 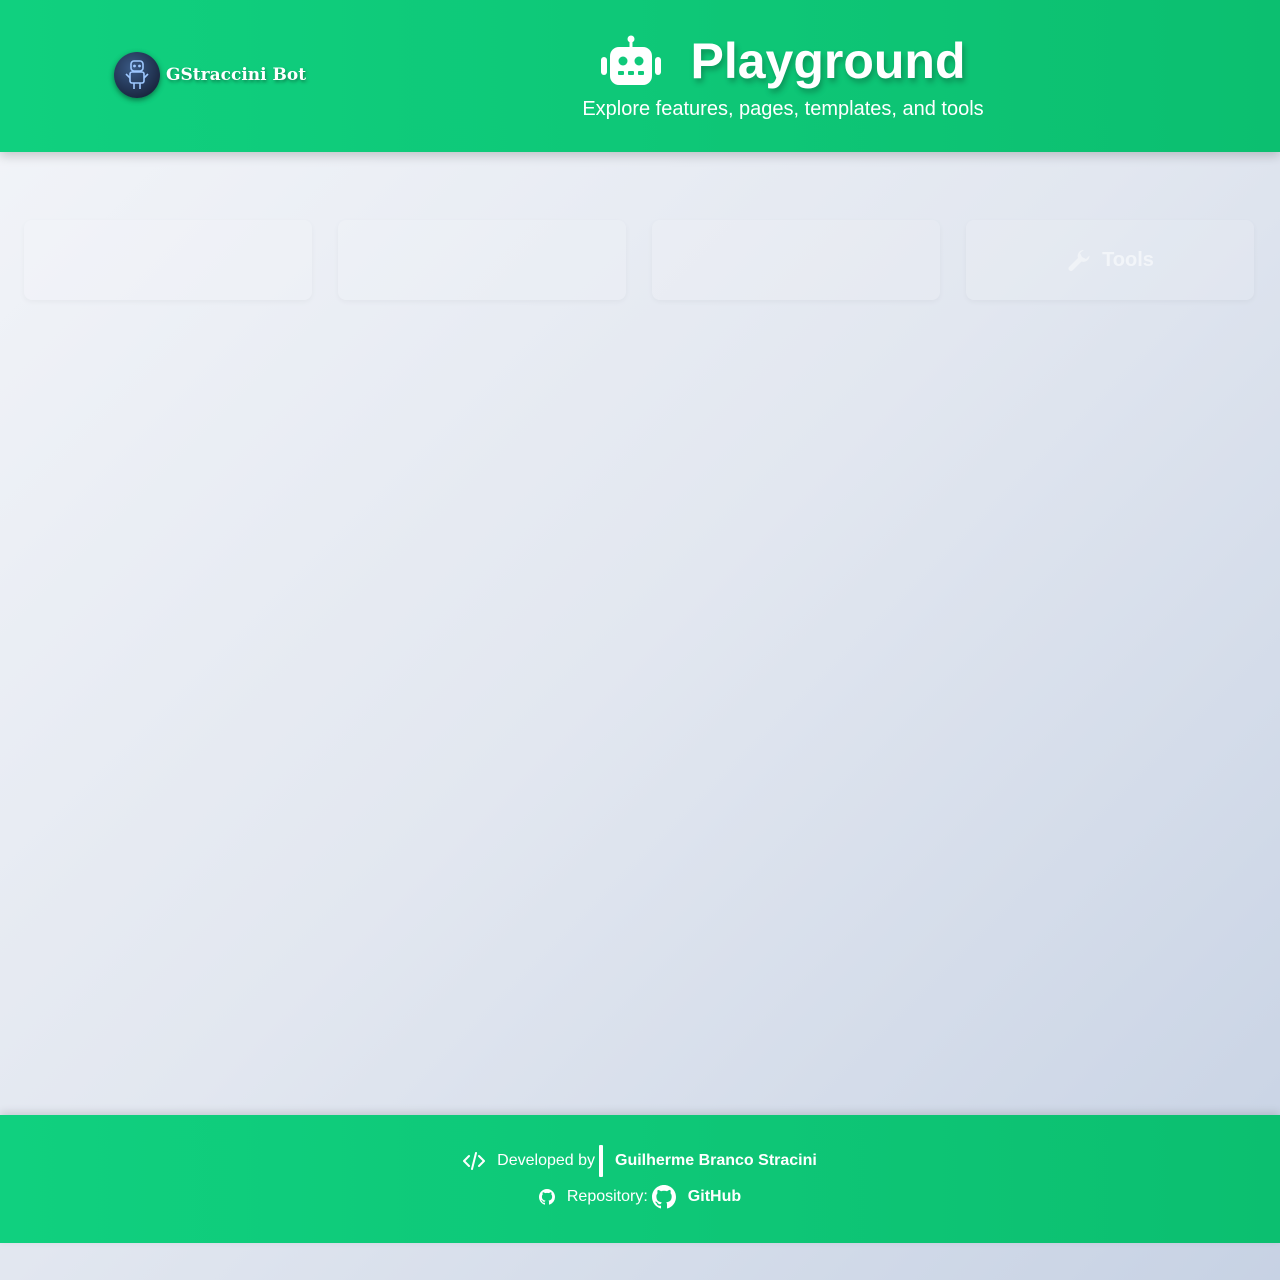 I want to click on column-3-header, so click(x=796, y=260).